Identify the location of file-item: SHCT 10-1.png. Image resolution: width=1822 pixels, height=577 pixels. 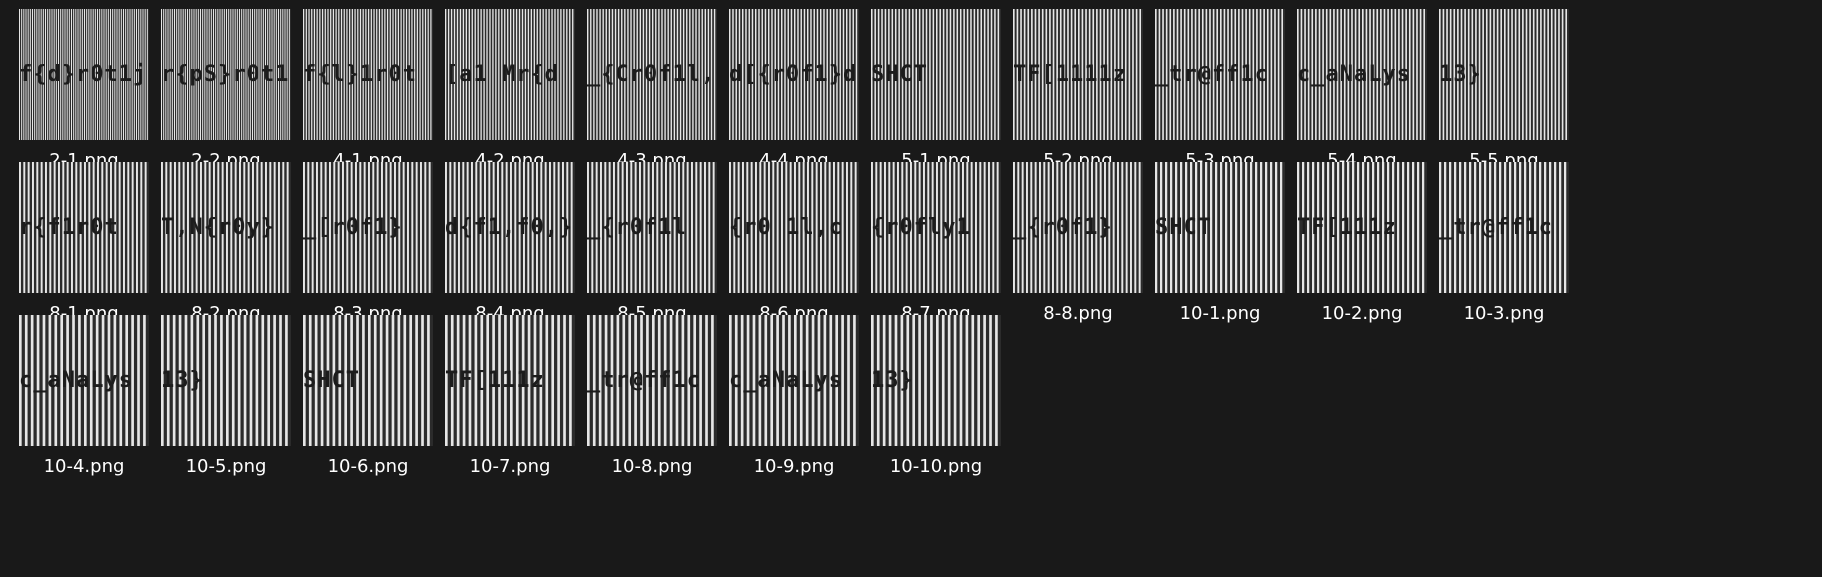
(1211, 238).